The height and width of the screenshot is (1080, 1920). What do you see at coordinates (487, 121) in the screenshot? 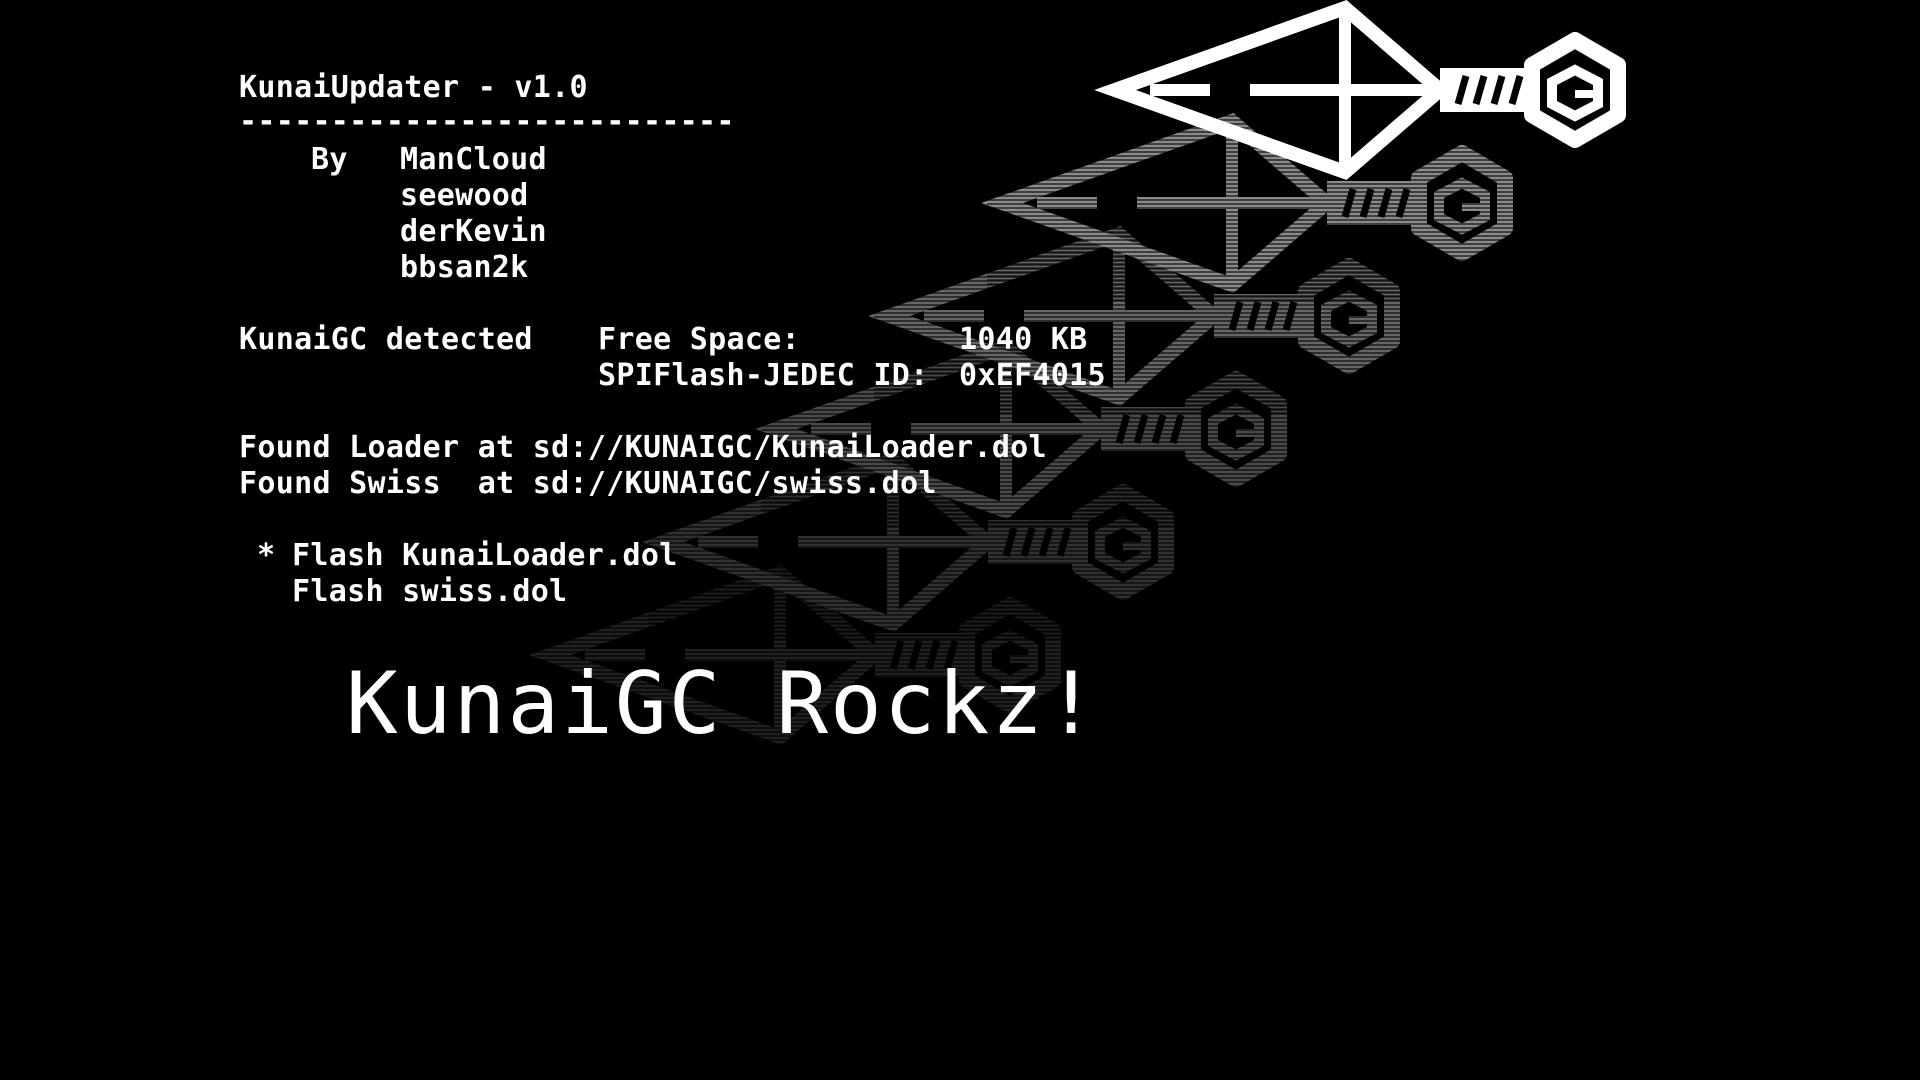
I see `title-underline: ---------------------------` at bounding box center [487, 121].